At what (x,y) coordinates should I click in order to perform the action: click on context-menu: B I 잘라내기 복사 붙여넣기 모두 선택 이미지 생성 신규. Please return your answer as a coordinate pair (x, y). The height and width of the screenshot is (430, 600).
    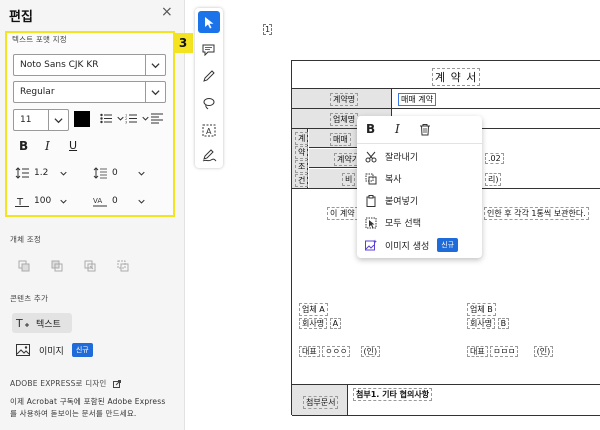
    Looking at the image, I should click on (419, 187).